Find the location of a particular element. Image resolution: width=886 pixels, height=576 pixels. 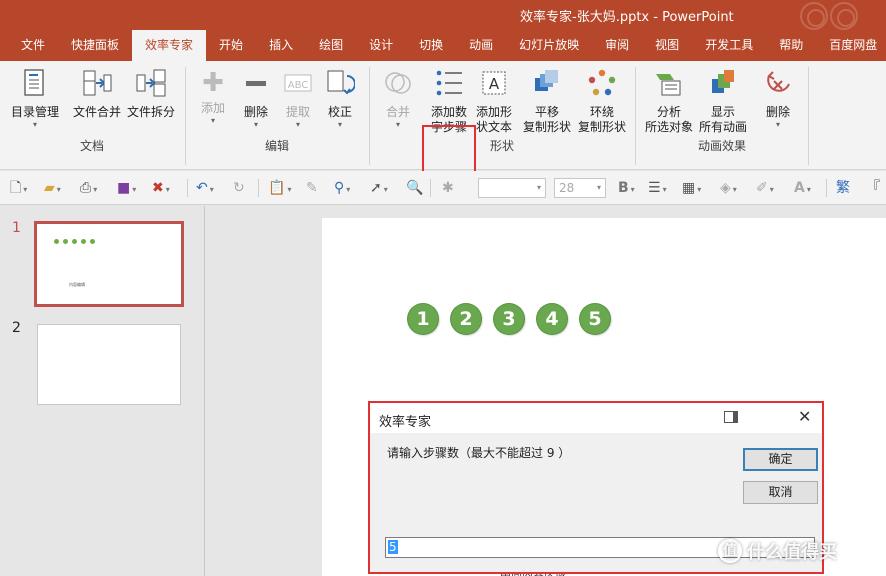

extract-label: 提取 is located at coordinates (297, 112).